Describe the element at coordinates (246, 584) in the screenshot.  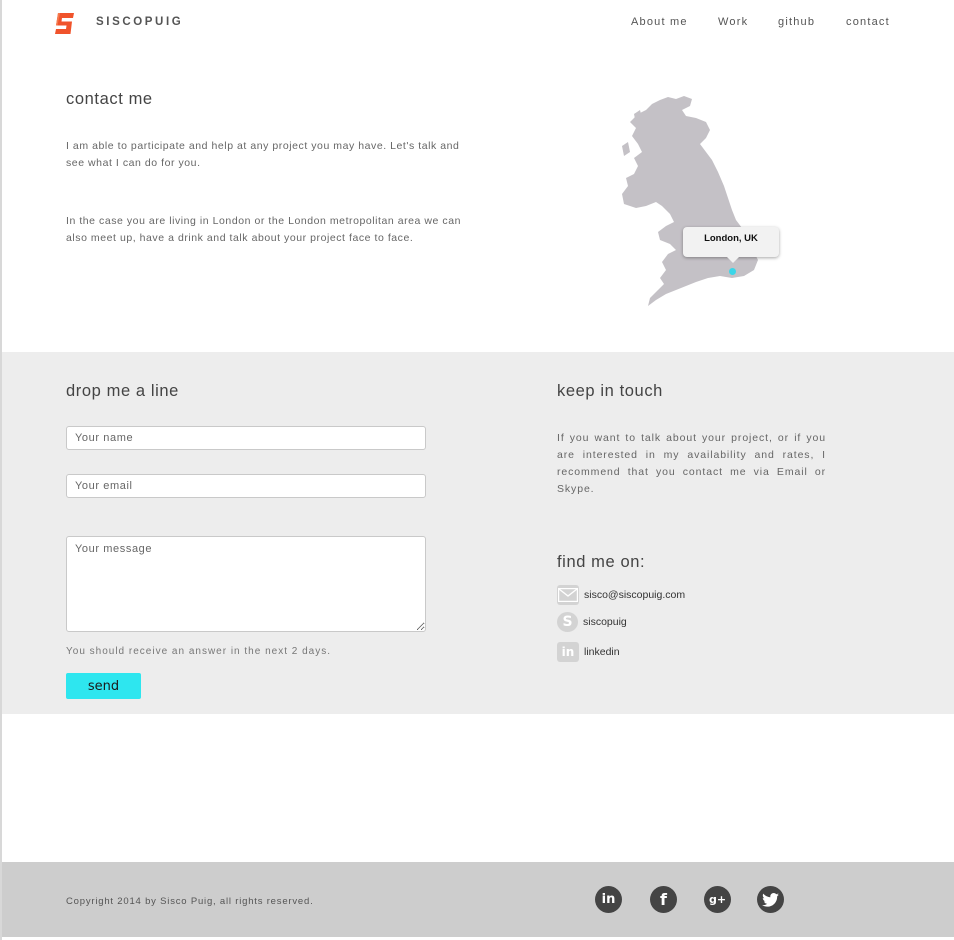
I see `message-textarea` at that location.